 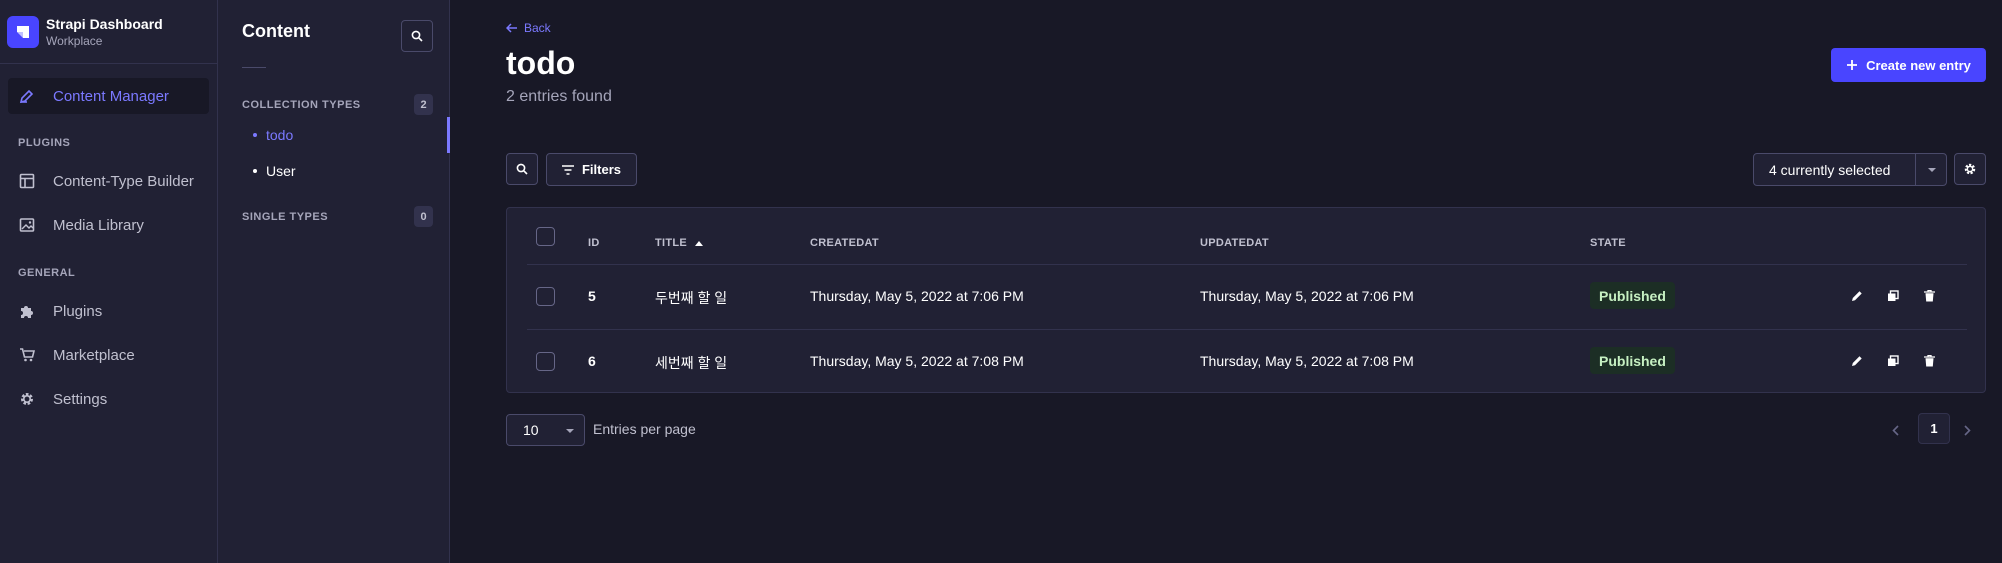 I want to click on nav-label: Media Library, so click(x=98, y=225).